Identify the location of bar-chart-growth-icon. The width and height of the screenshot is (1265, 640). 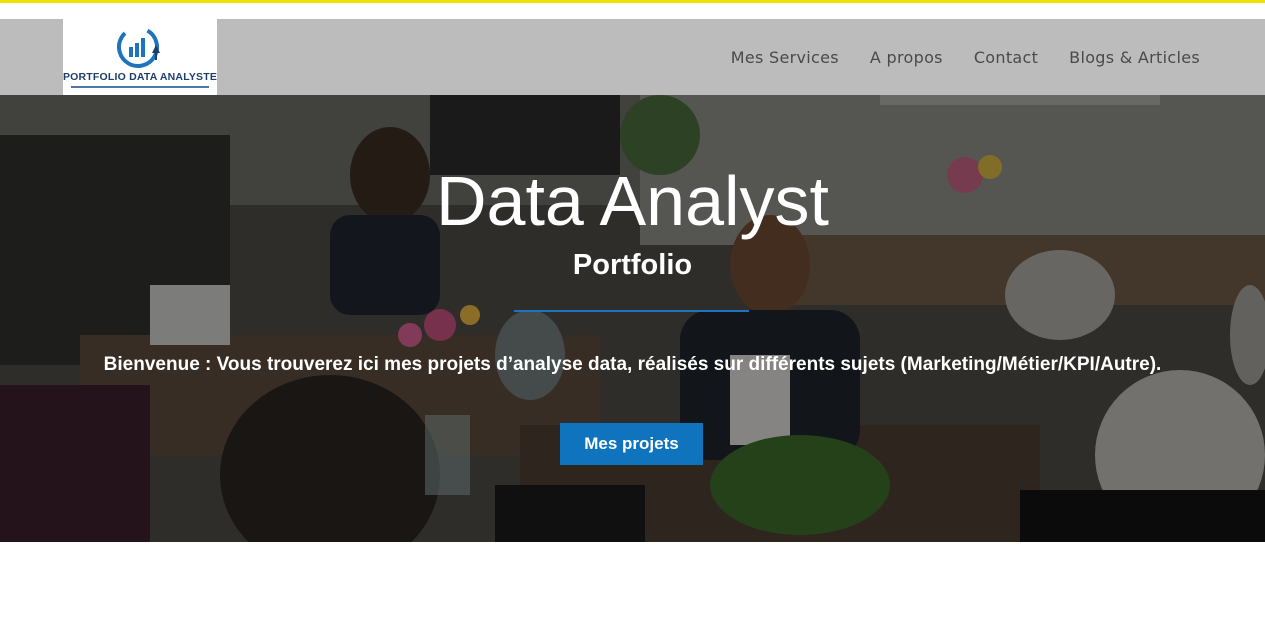
(138, 46).